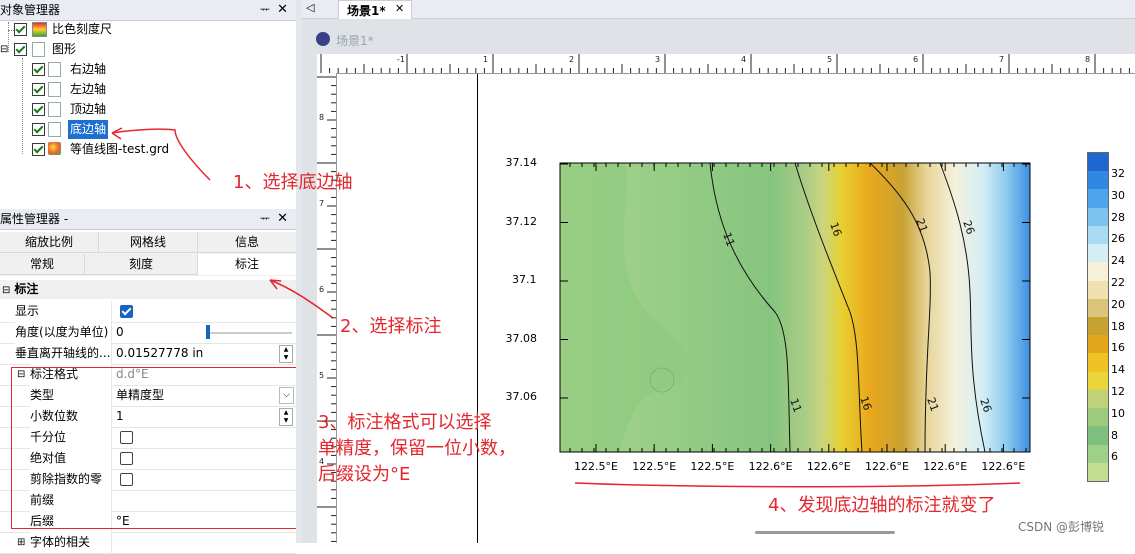 Image resolution: width=1135 pixels, height=554 pixels. I want to click on ruler-top-label: 8, so click(1087, 59).